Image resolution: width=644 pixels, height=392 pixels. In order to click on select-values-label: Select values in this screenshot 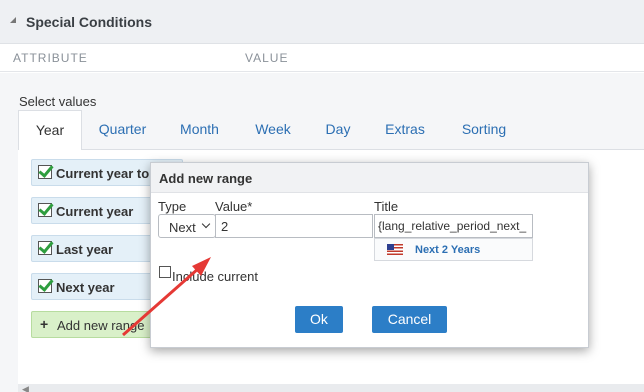, I will do `click(58, 101)`.